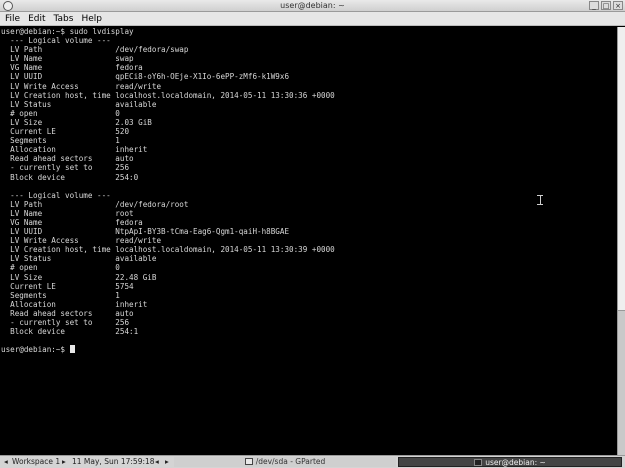  What do you see at coordinates (168, 349) in the screenshot?
I see `terminal-prompt-line: user@debian:~$` at bounding box center [168, 349].